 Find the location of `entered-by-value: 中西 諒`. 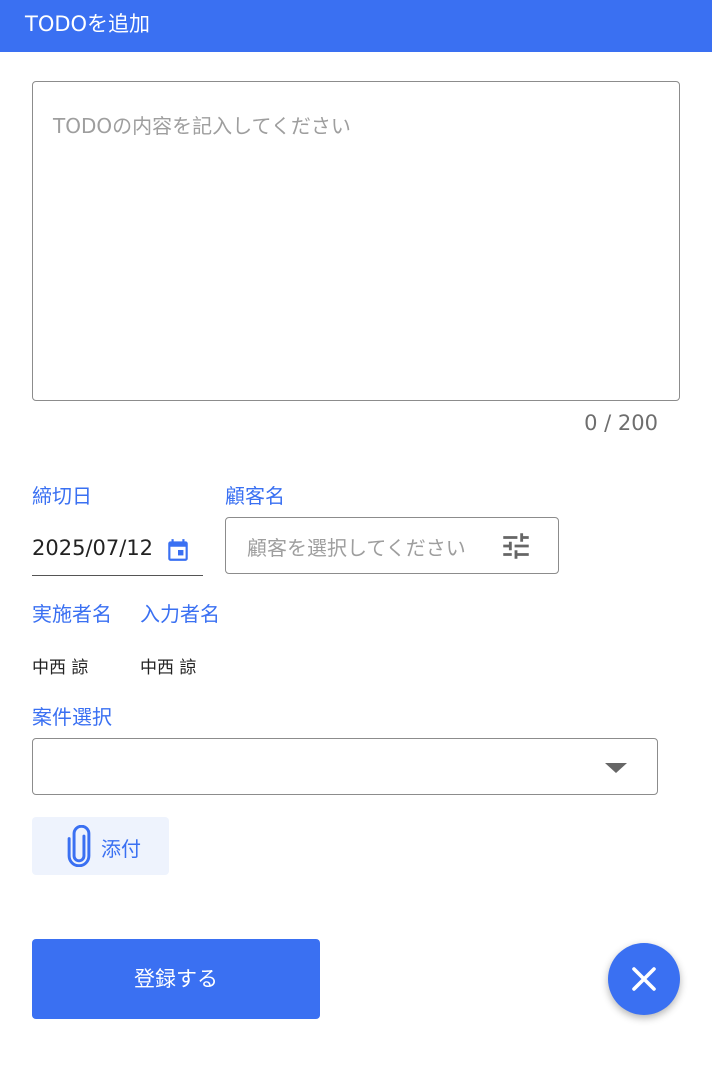

entered-by-value: 中西 諒 is located at coordinates (168, 668).